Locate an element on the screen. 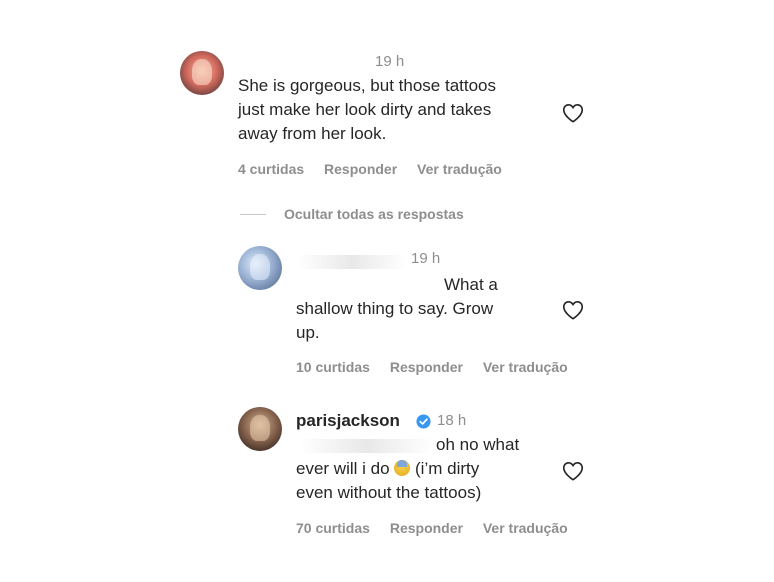 The image size is (774, 582). reply-text-line: What a is located at coordinates (471, 284).